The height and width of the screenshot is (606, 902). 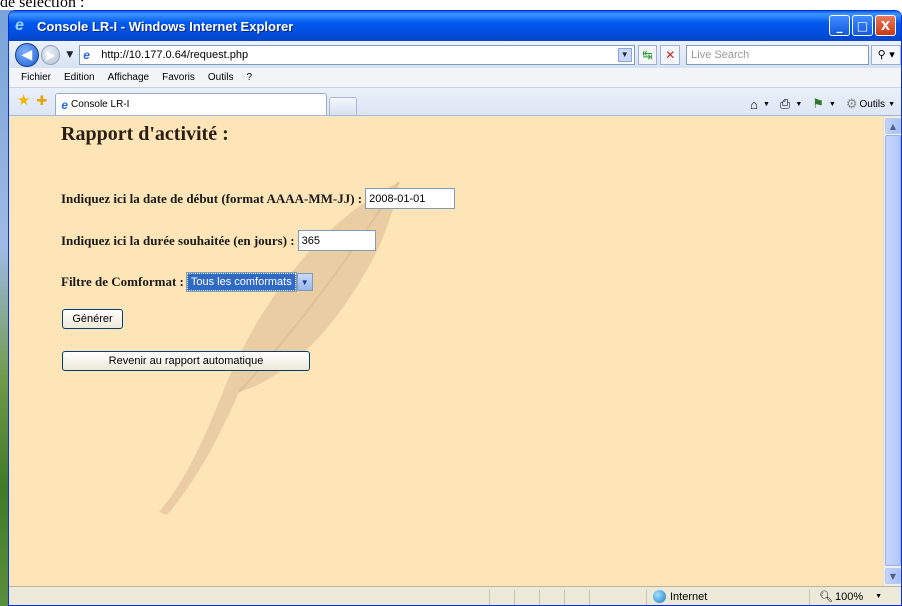 I want to click on back-to-auto-report-button: Revenir au rapport automatique, so click(x=186, y=361).